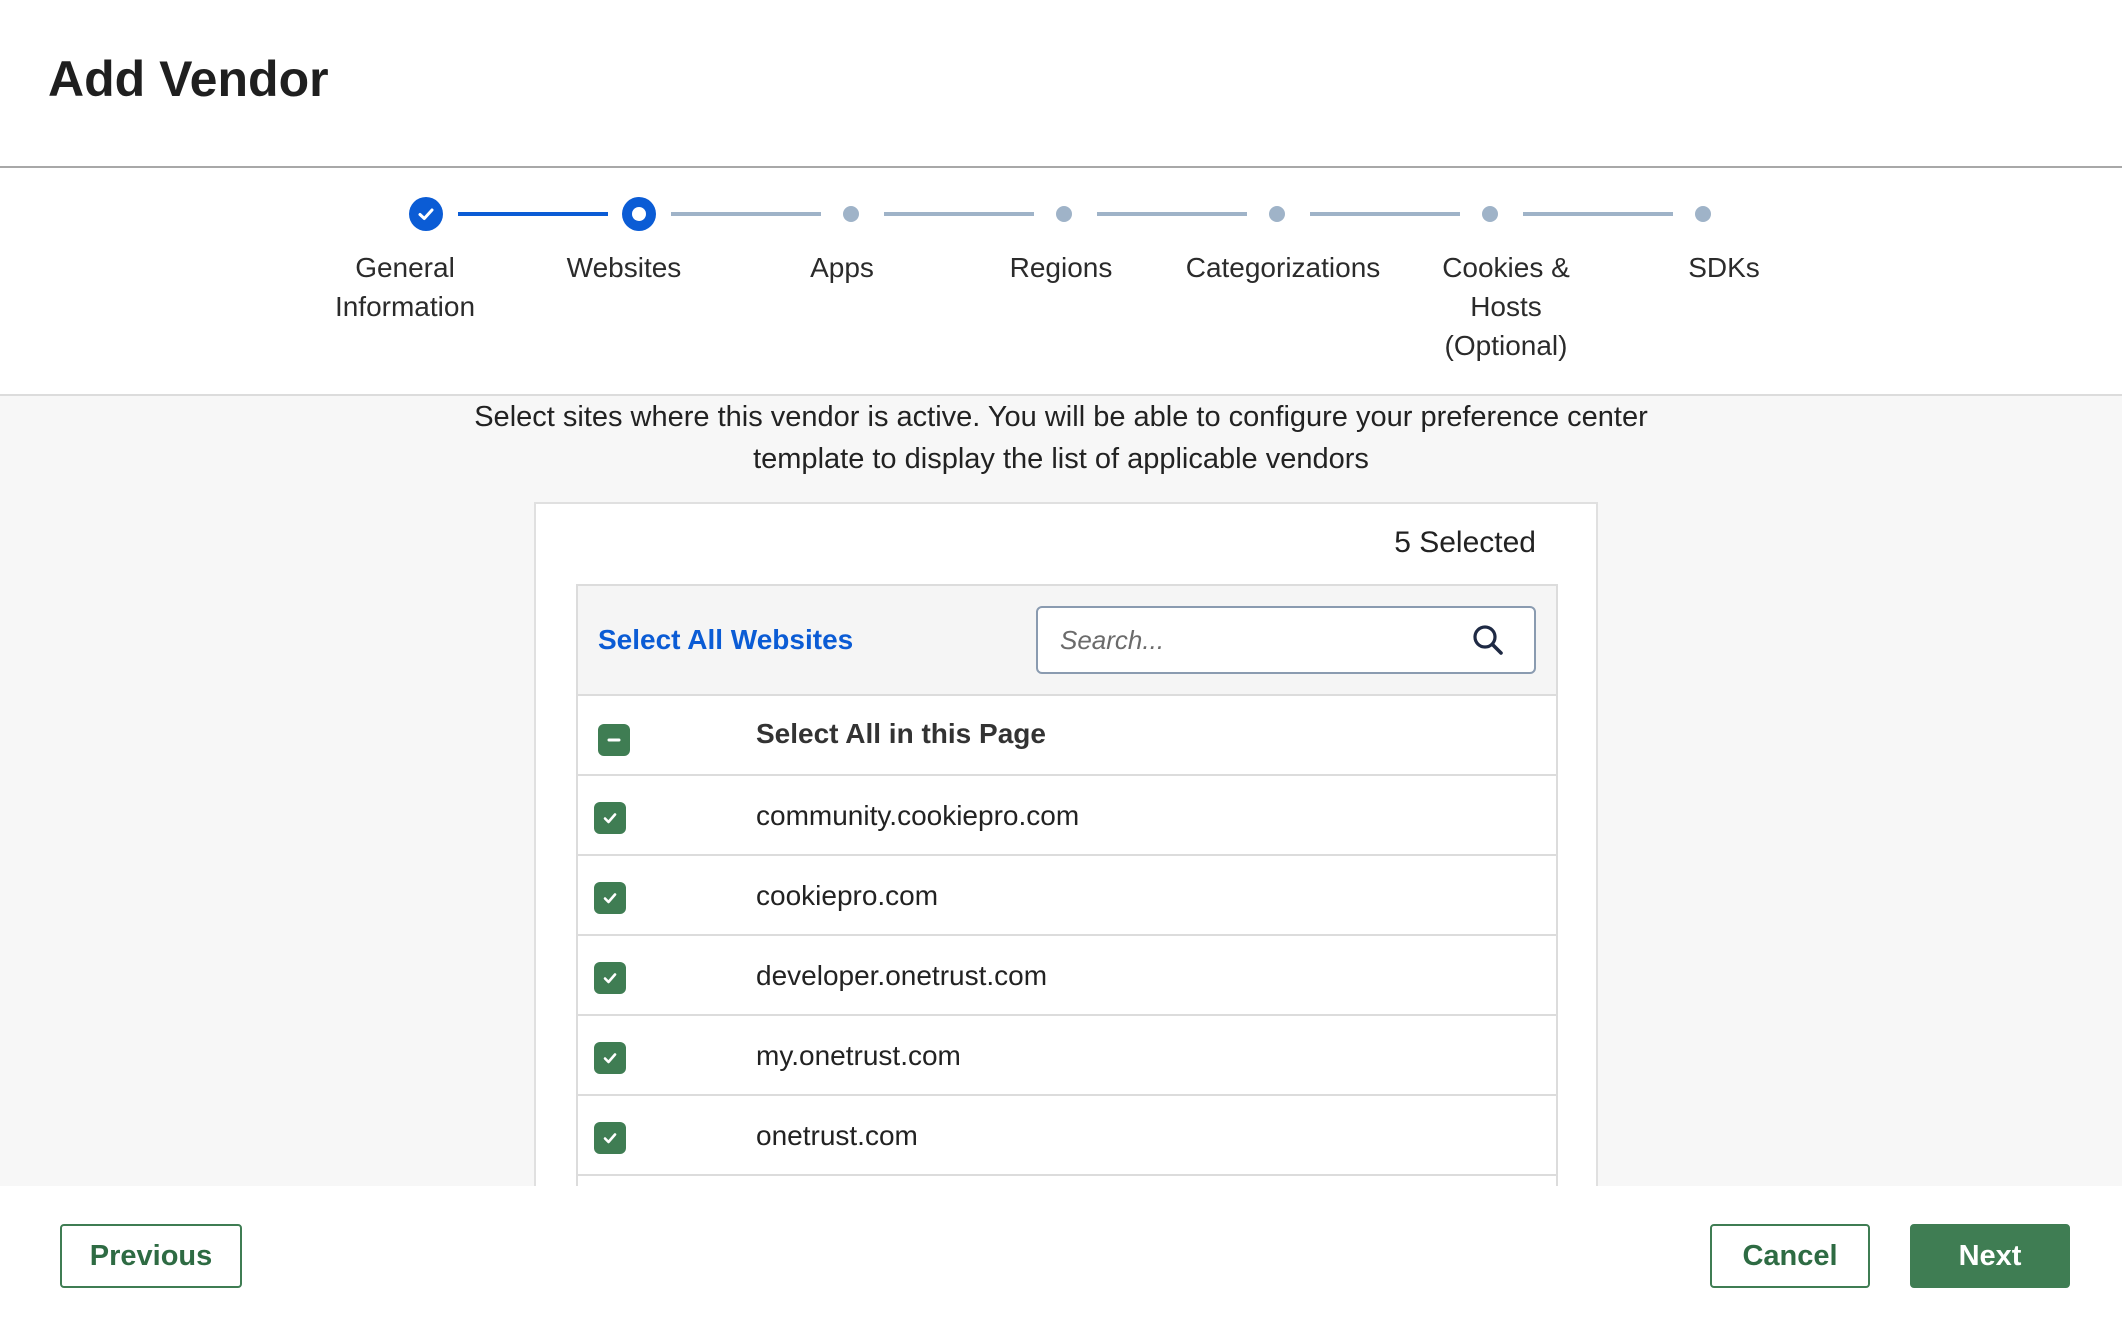  Describe the element at coordinates (901, 733) in the screenshot. I see `select-all-page-label: Select All in this Page` at that location.